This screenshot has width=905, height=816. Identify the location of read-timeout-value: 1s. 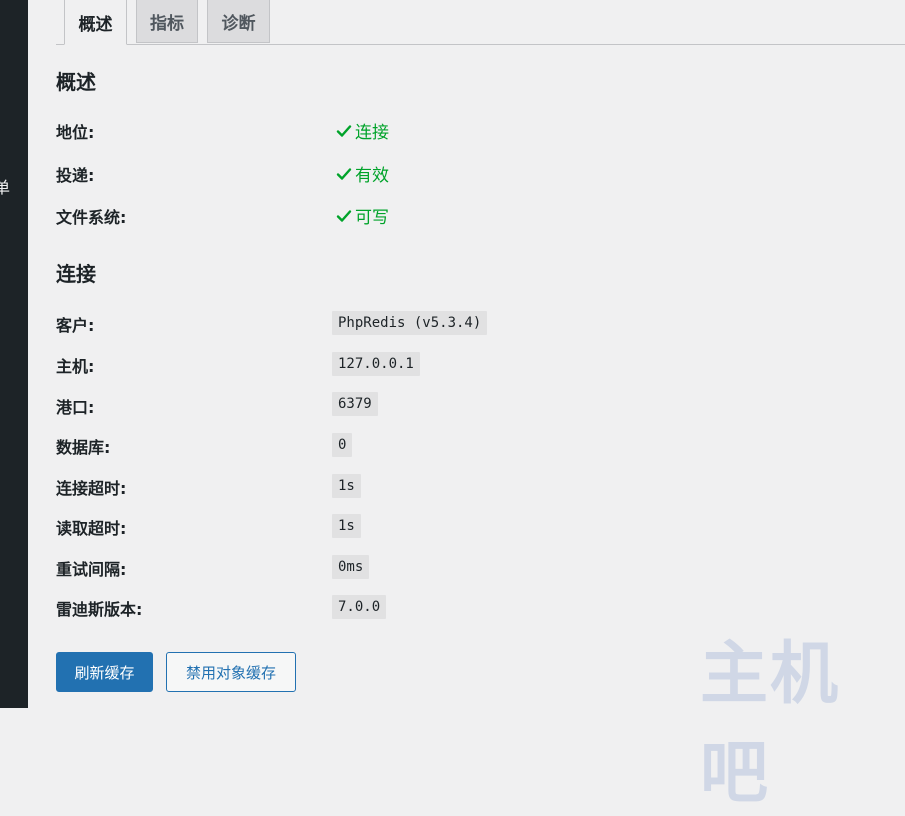
(346, 526).